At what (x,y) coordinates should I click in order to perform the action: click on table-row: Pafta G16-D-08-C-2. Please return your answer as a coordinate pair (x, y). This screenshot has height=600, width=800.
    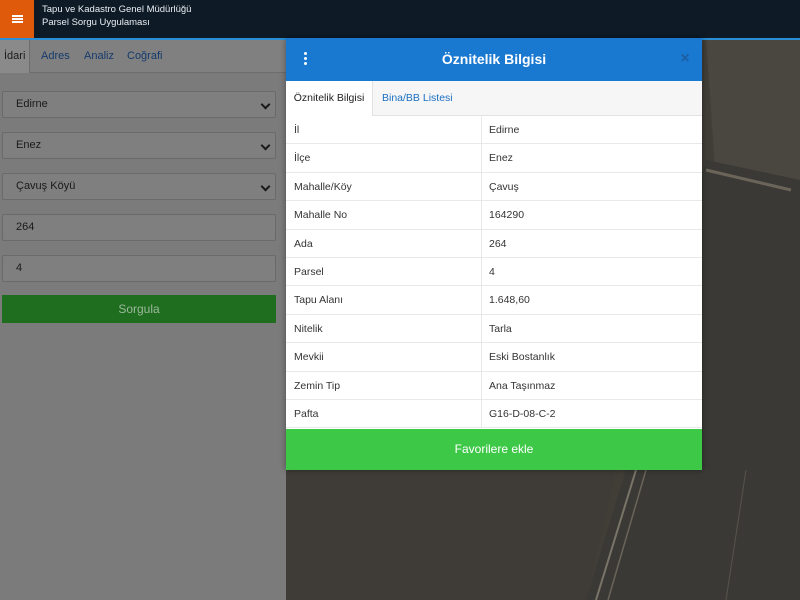
    Looking at the image, I should click on (494, 414).